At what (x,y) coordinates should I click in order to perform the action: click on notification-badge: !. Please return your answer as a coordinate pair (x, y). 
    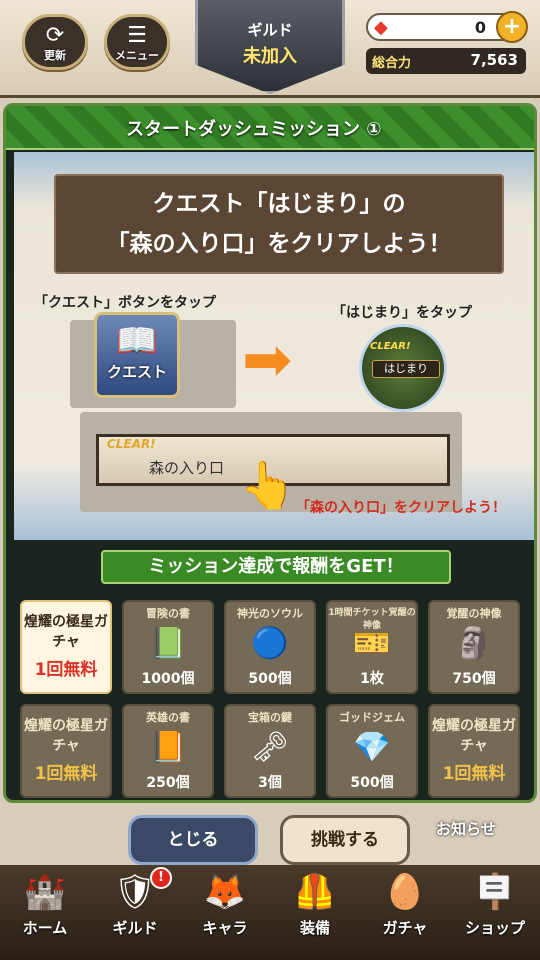
    Looking at the image, I should click on (161, 878).